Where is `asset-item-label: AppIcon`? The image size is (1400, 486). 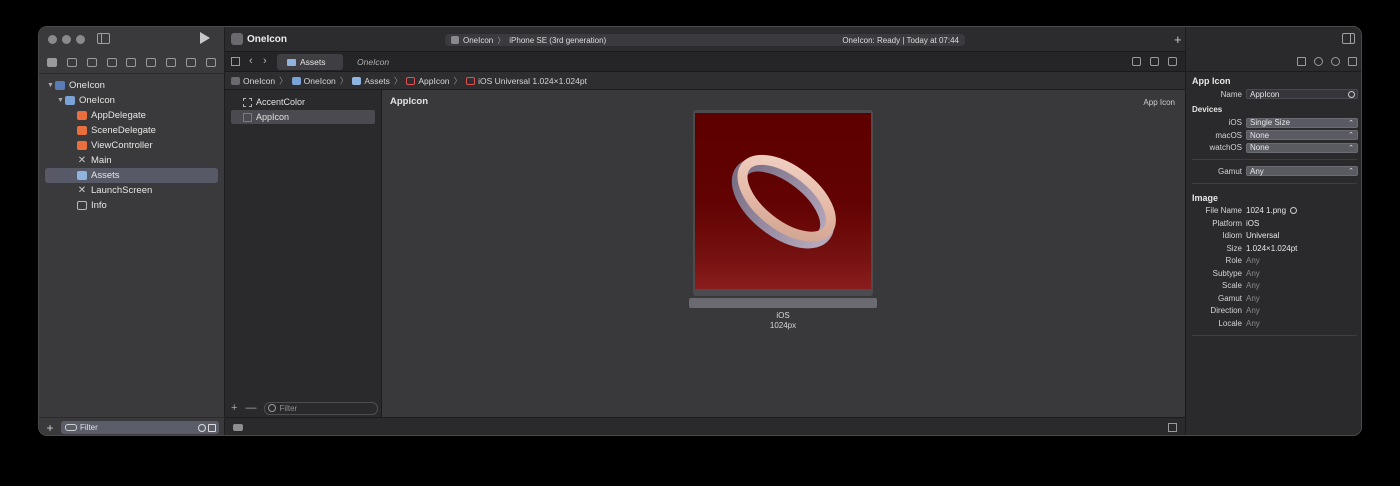 asset-item-label: AppIcon is located at coordinates (273, 117).